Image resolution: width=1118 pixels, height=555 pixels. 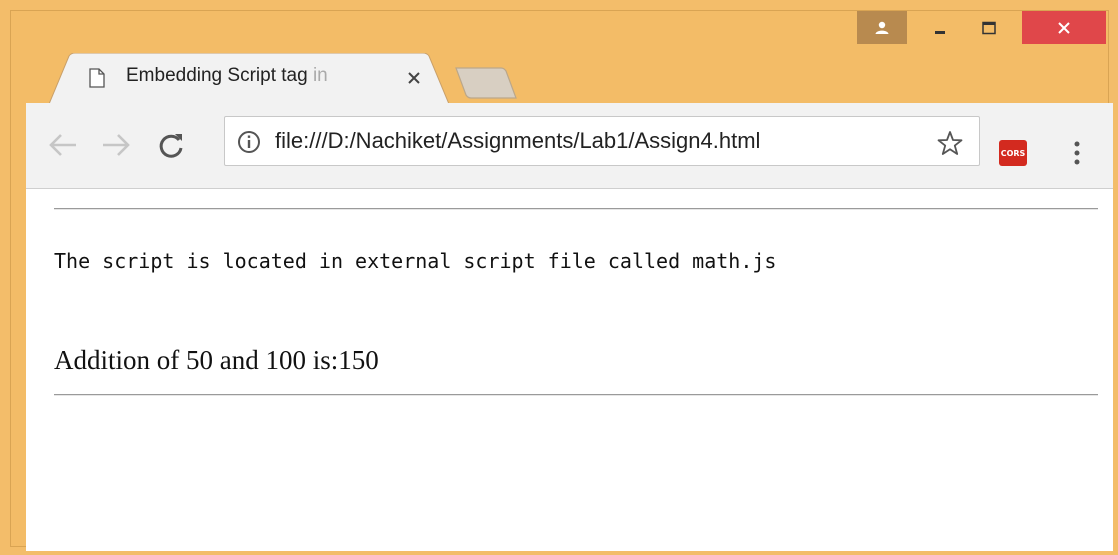 I want to click on cors-extension-button: CORS, so click(x=1013, y=153).